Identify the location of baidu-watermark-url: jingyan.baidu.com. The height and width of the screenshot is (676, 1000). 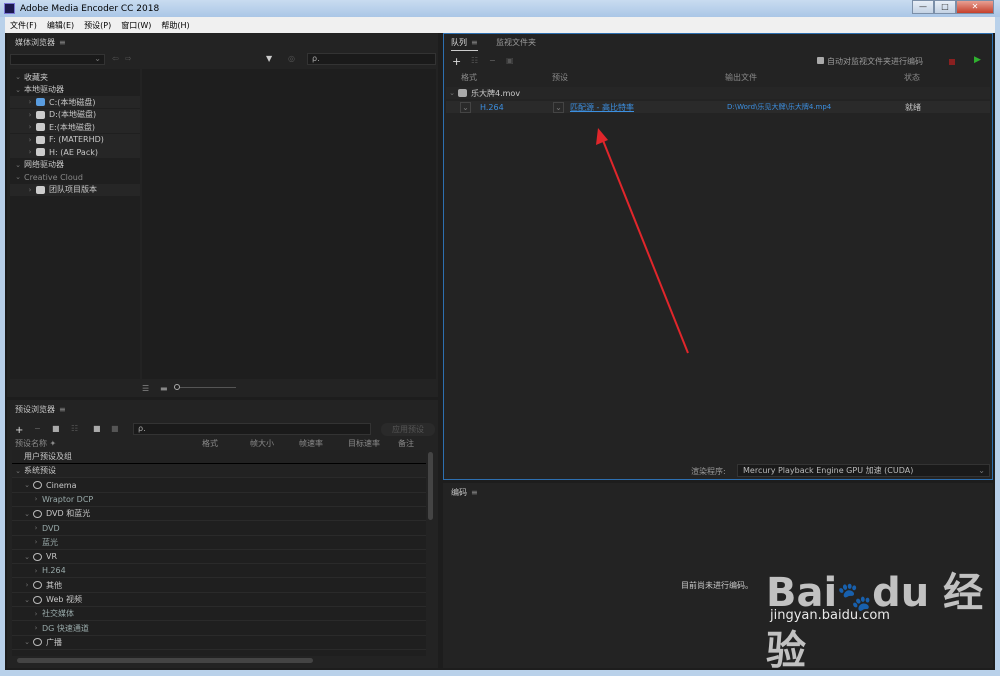
(830, 615).